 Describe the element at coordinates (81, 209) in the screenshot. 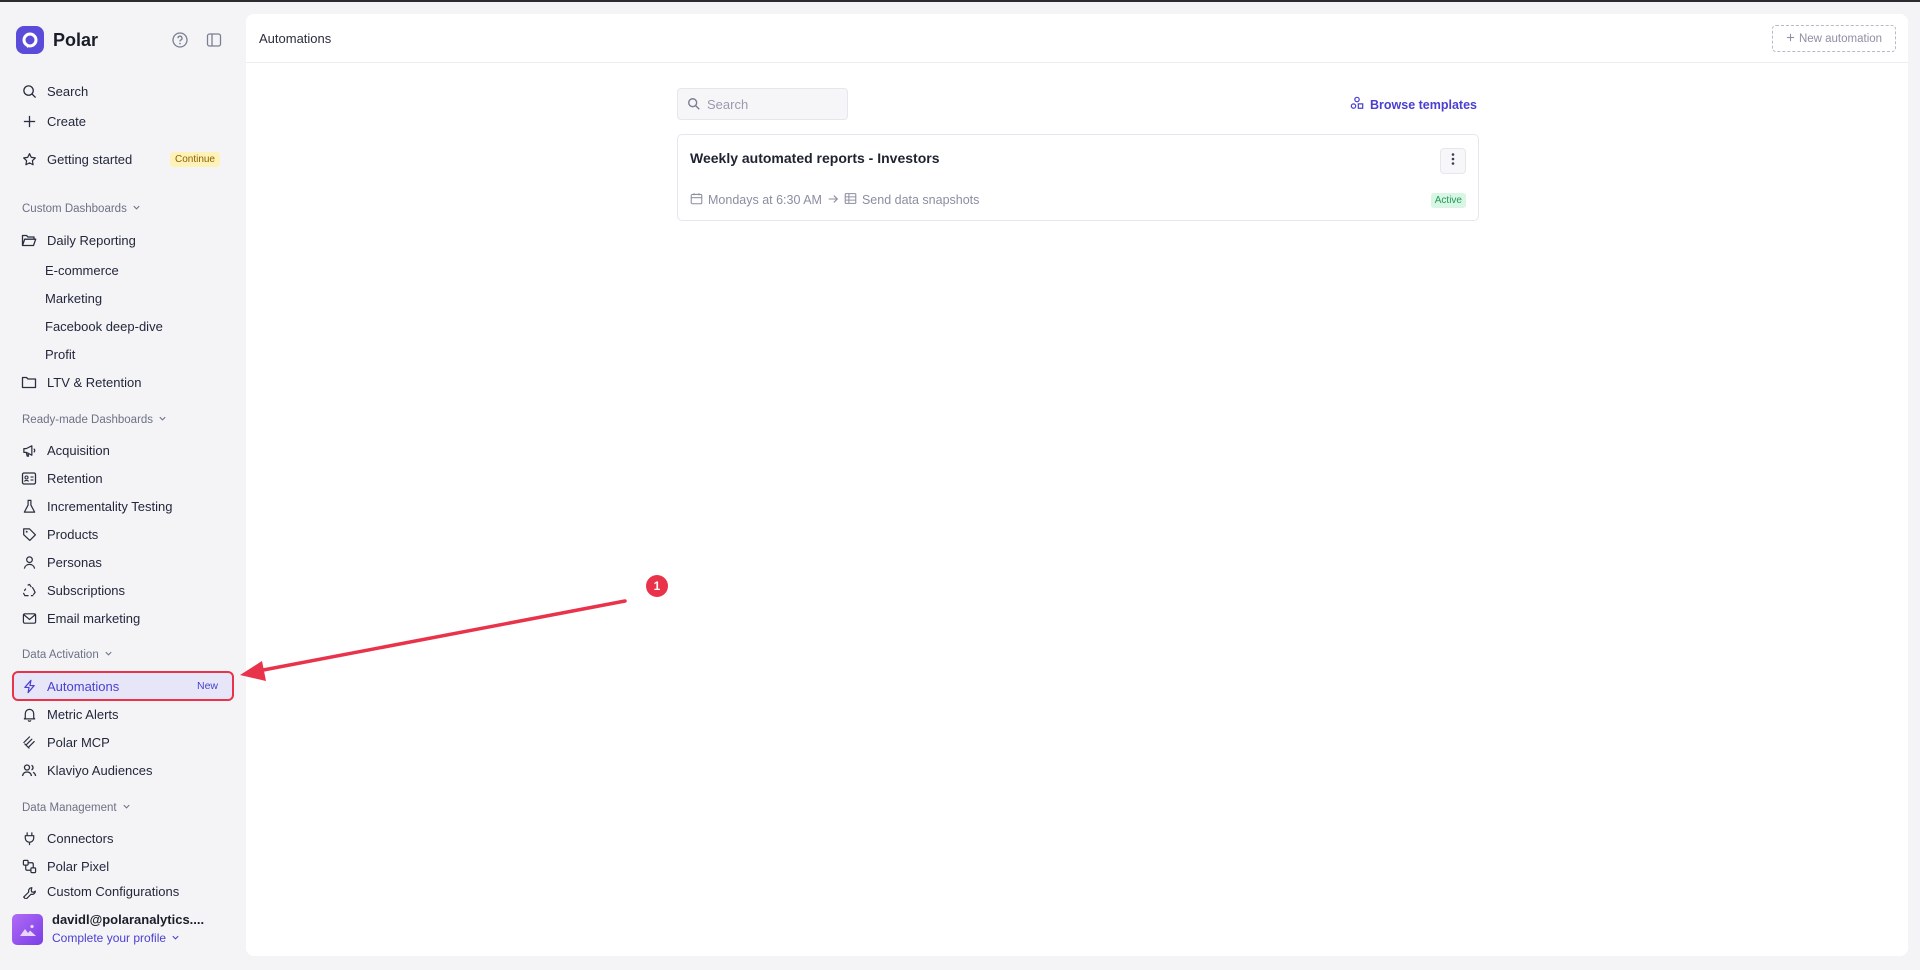

I see `section-custom-dashboards: Custom Dashboards` at that location.